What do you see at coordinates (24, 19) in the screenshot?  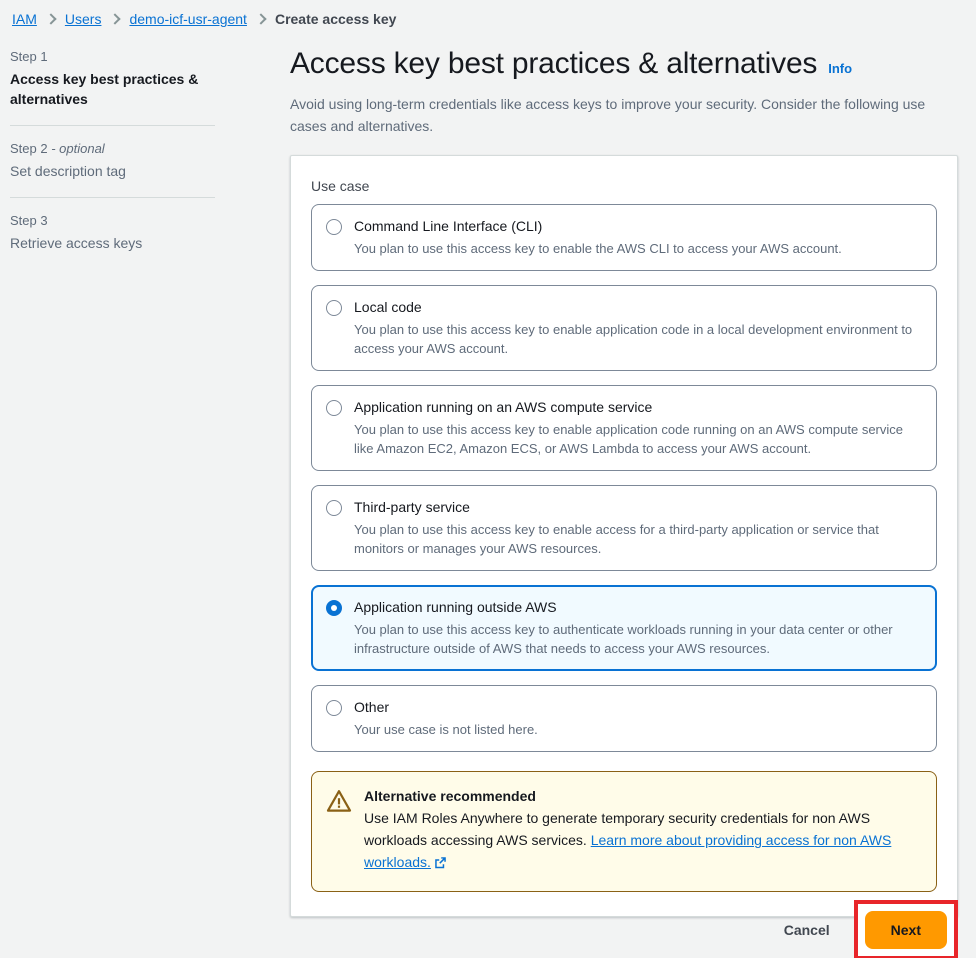 I see `breadcrumb-item-iam: IAM` at bounding box center [24, 19].